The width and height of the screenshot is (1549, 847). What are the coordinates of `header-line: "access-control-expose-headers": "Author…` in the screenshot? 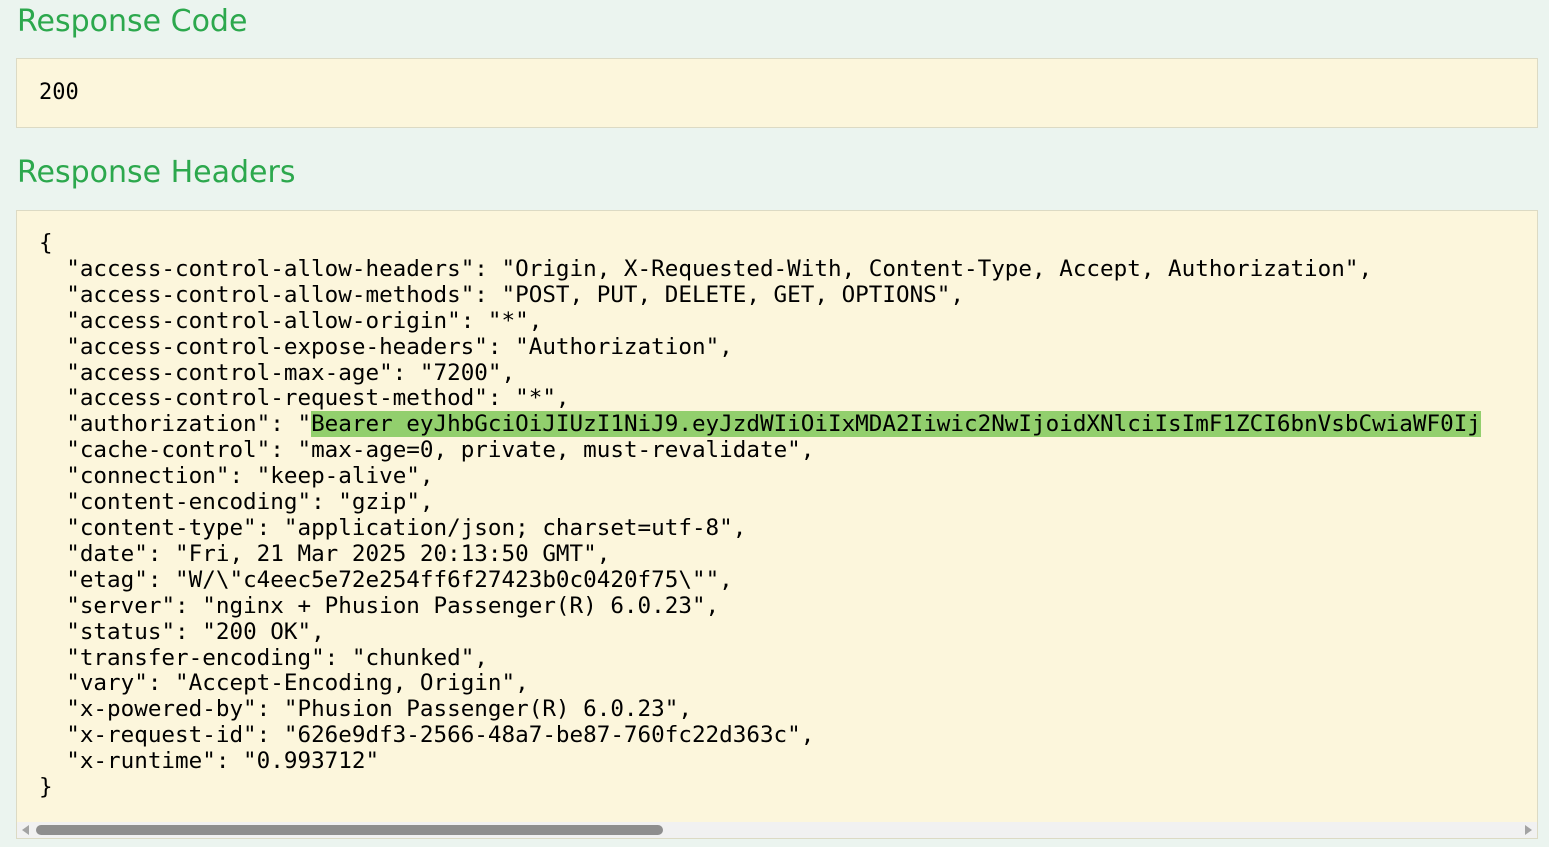 It's located at (386, 346).